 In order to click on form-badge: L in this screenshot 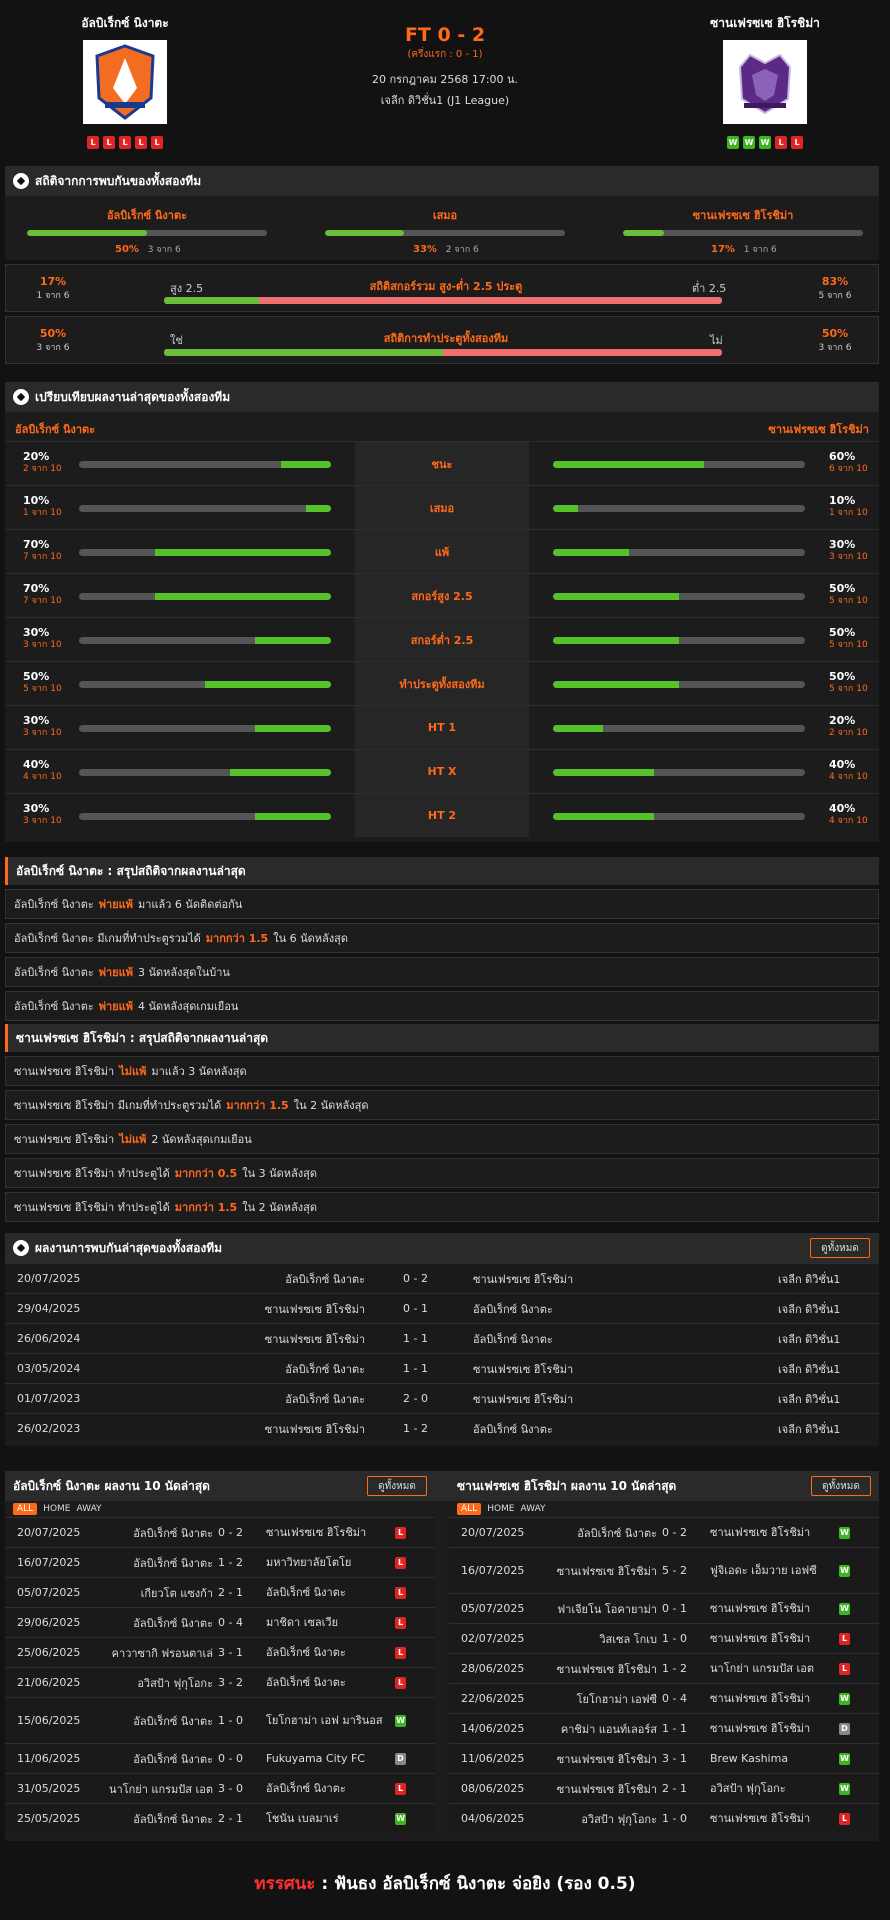, I will do `click(93, 142)`.